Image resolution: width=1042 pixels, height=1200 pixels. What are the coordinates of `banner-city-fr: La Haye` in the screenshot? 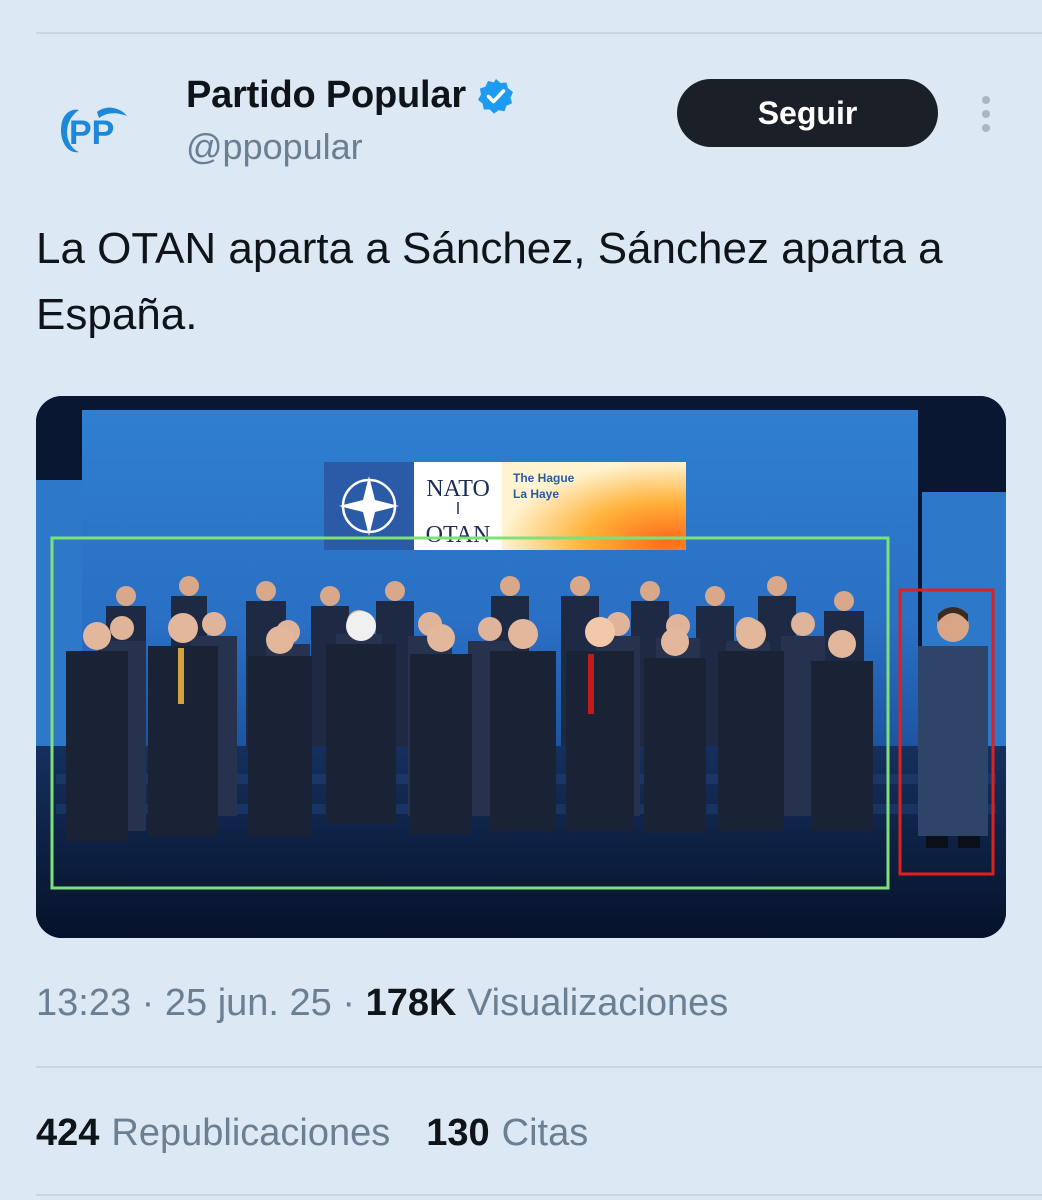 It's located at (536, 494).